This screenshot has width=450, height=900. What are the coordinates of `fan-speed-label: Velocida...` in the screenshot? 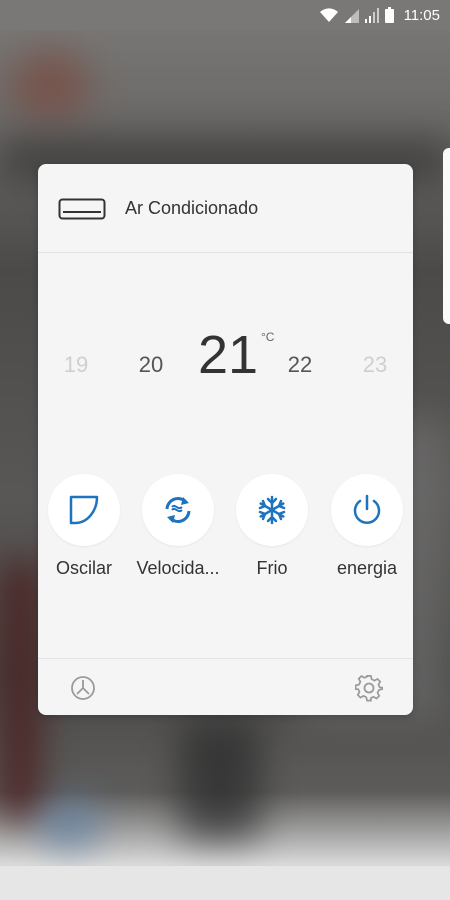 It's located at (178, 568).